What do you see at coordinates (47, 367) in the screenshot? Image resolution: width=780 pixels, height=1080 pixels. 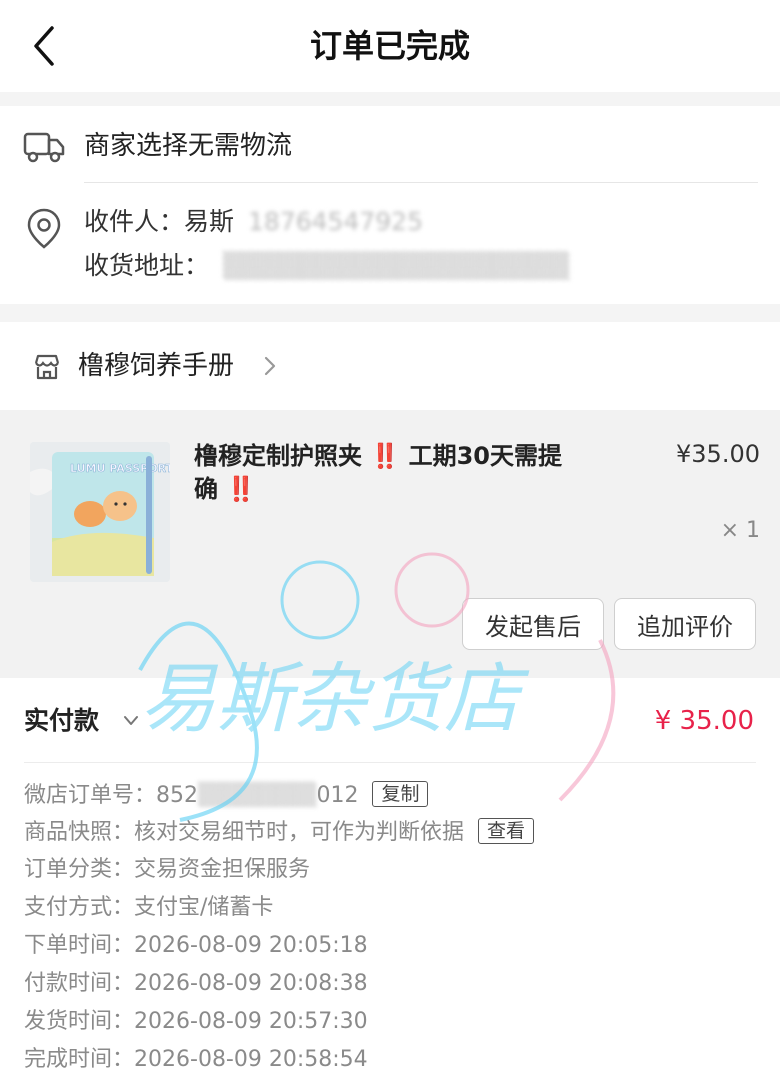 I see `store-icon` at bounding box center [47, 367].